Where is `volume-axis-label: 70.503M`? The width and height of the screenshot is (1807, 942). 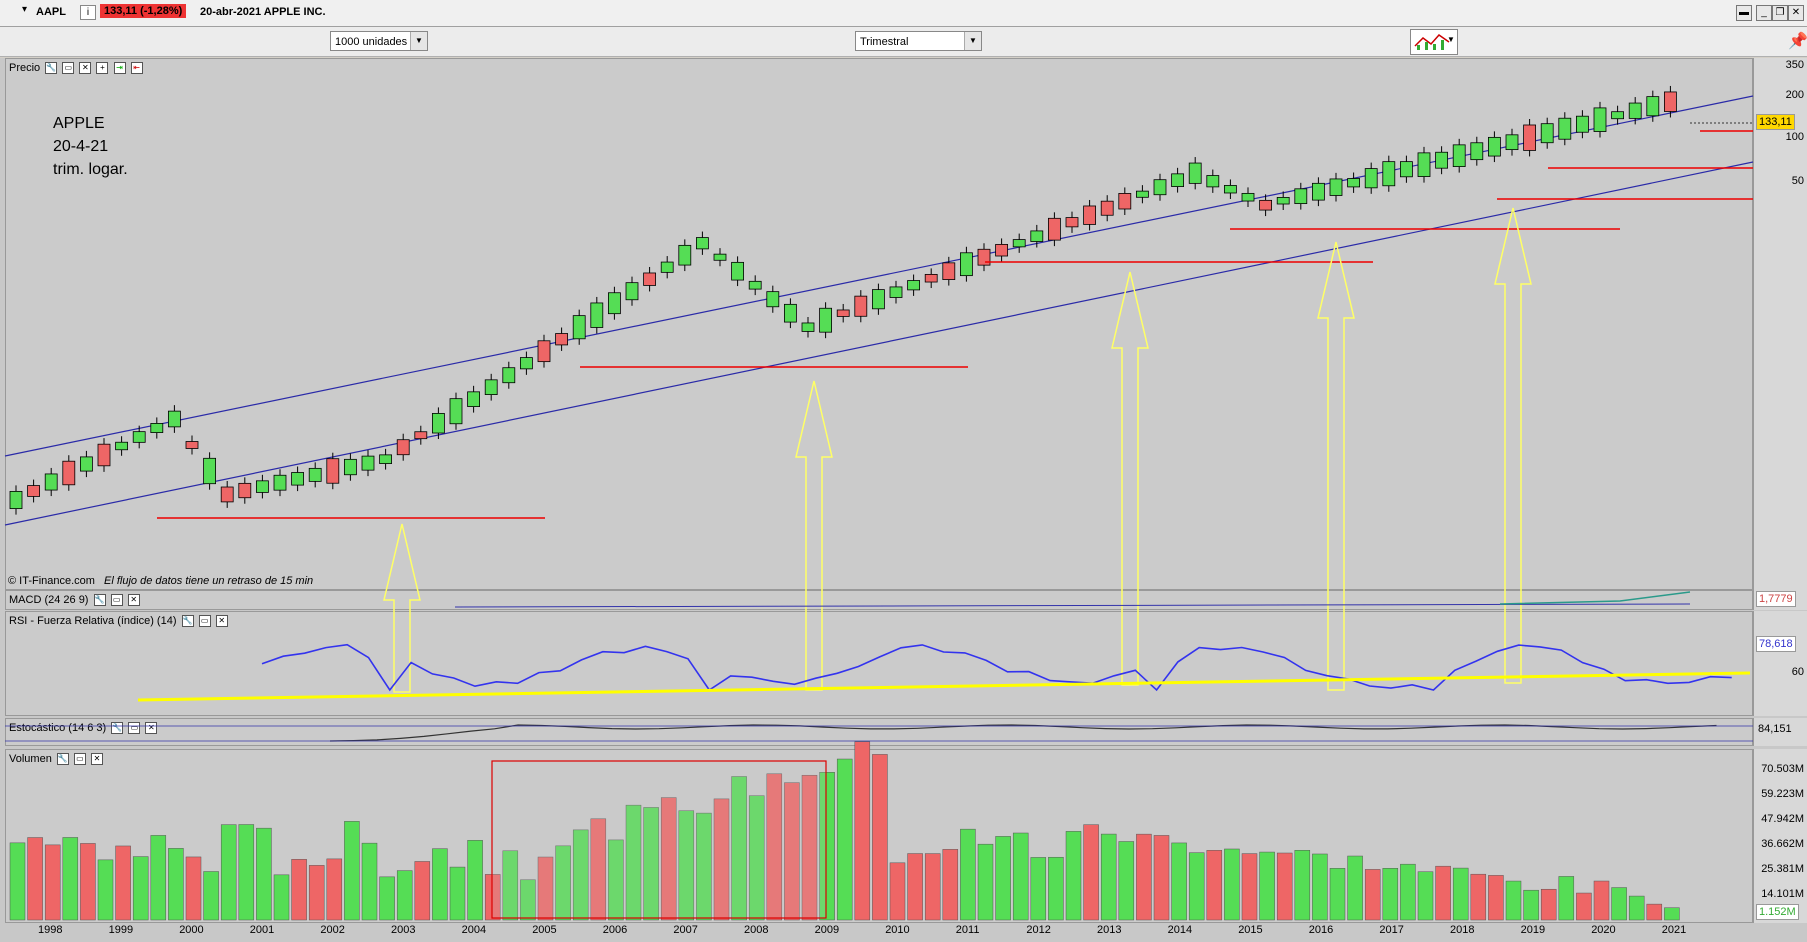 volume-axis-label: 70.503M is located at coordinates (1782, 769).